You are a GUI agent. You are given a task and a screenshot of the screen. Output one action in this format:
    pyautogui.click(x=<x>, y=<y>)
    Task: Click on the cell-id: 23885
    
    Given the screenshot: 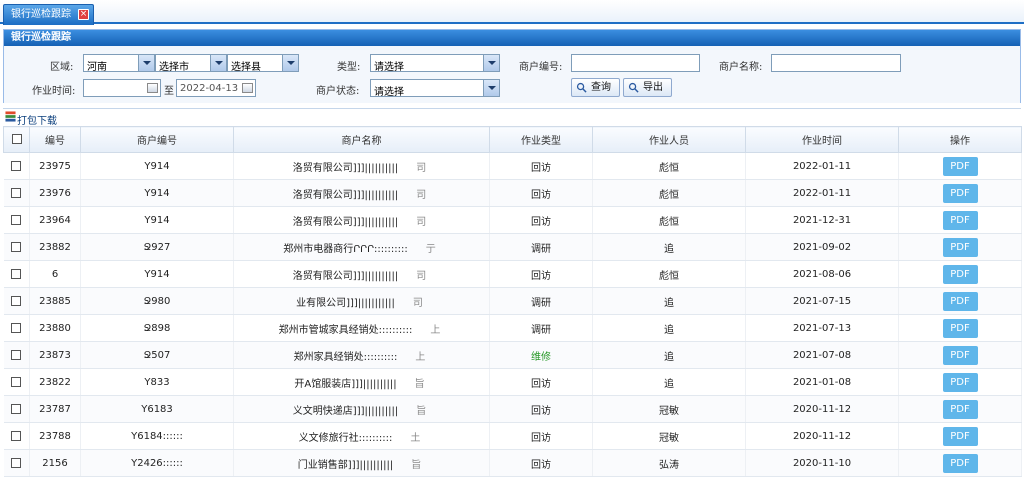 What is the action you would take?
    pyautogui.click(x=55, y=301)
    